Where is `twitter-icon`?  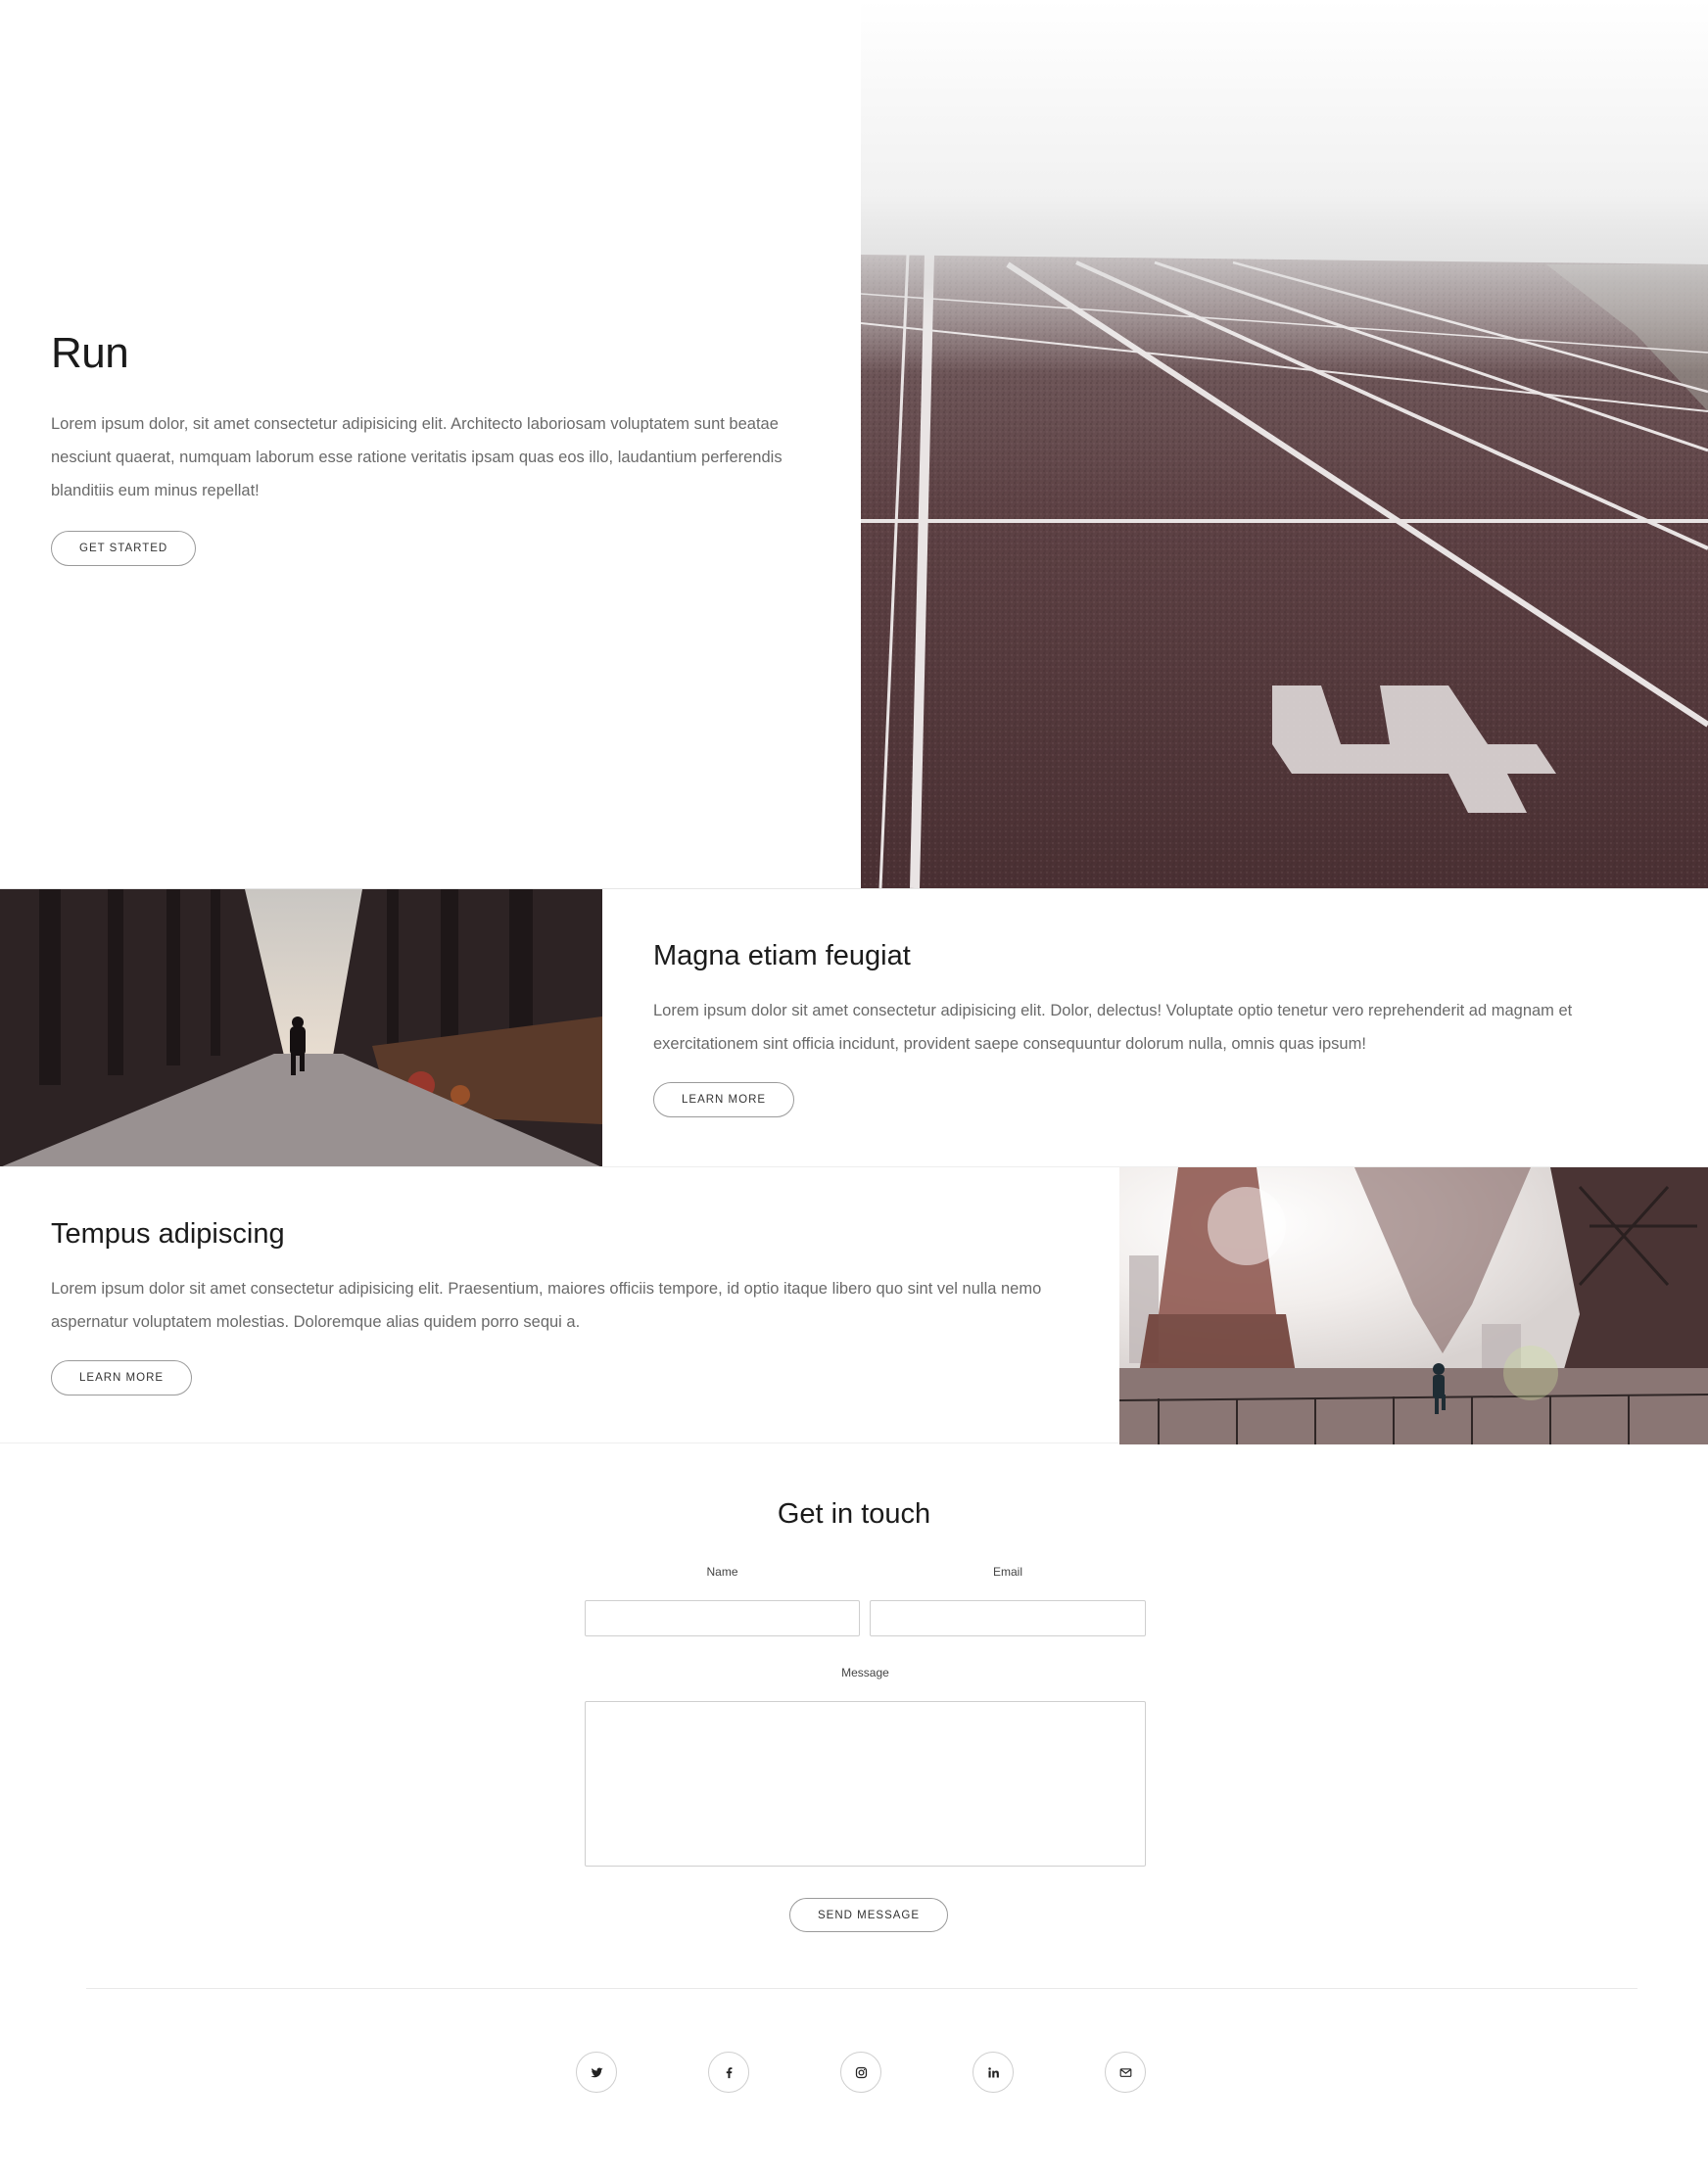 twitter-icon is located at coordinates (596, 2072).